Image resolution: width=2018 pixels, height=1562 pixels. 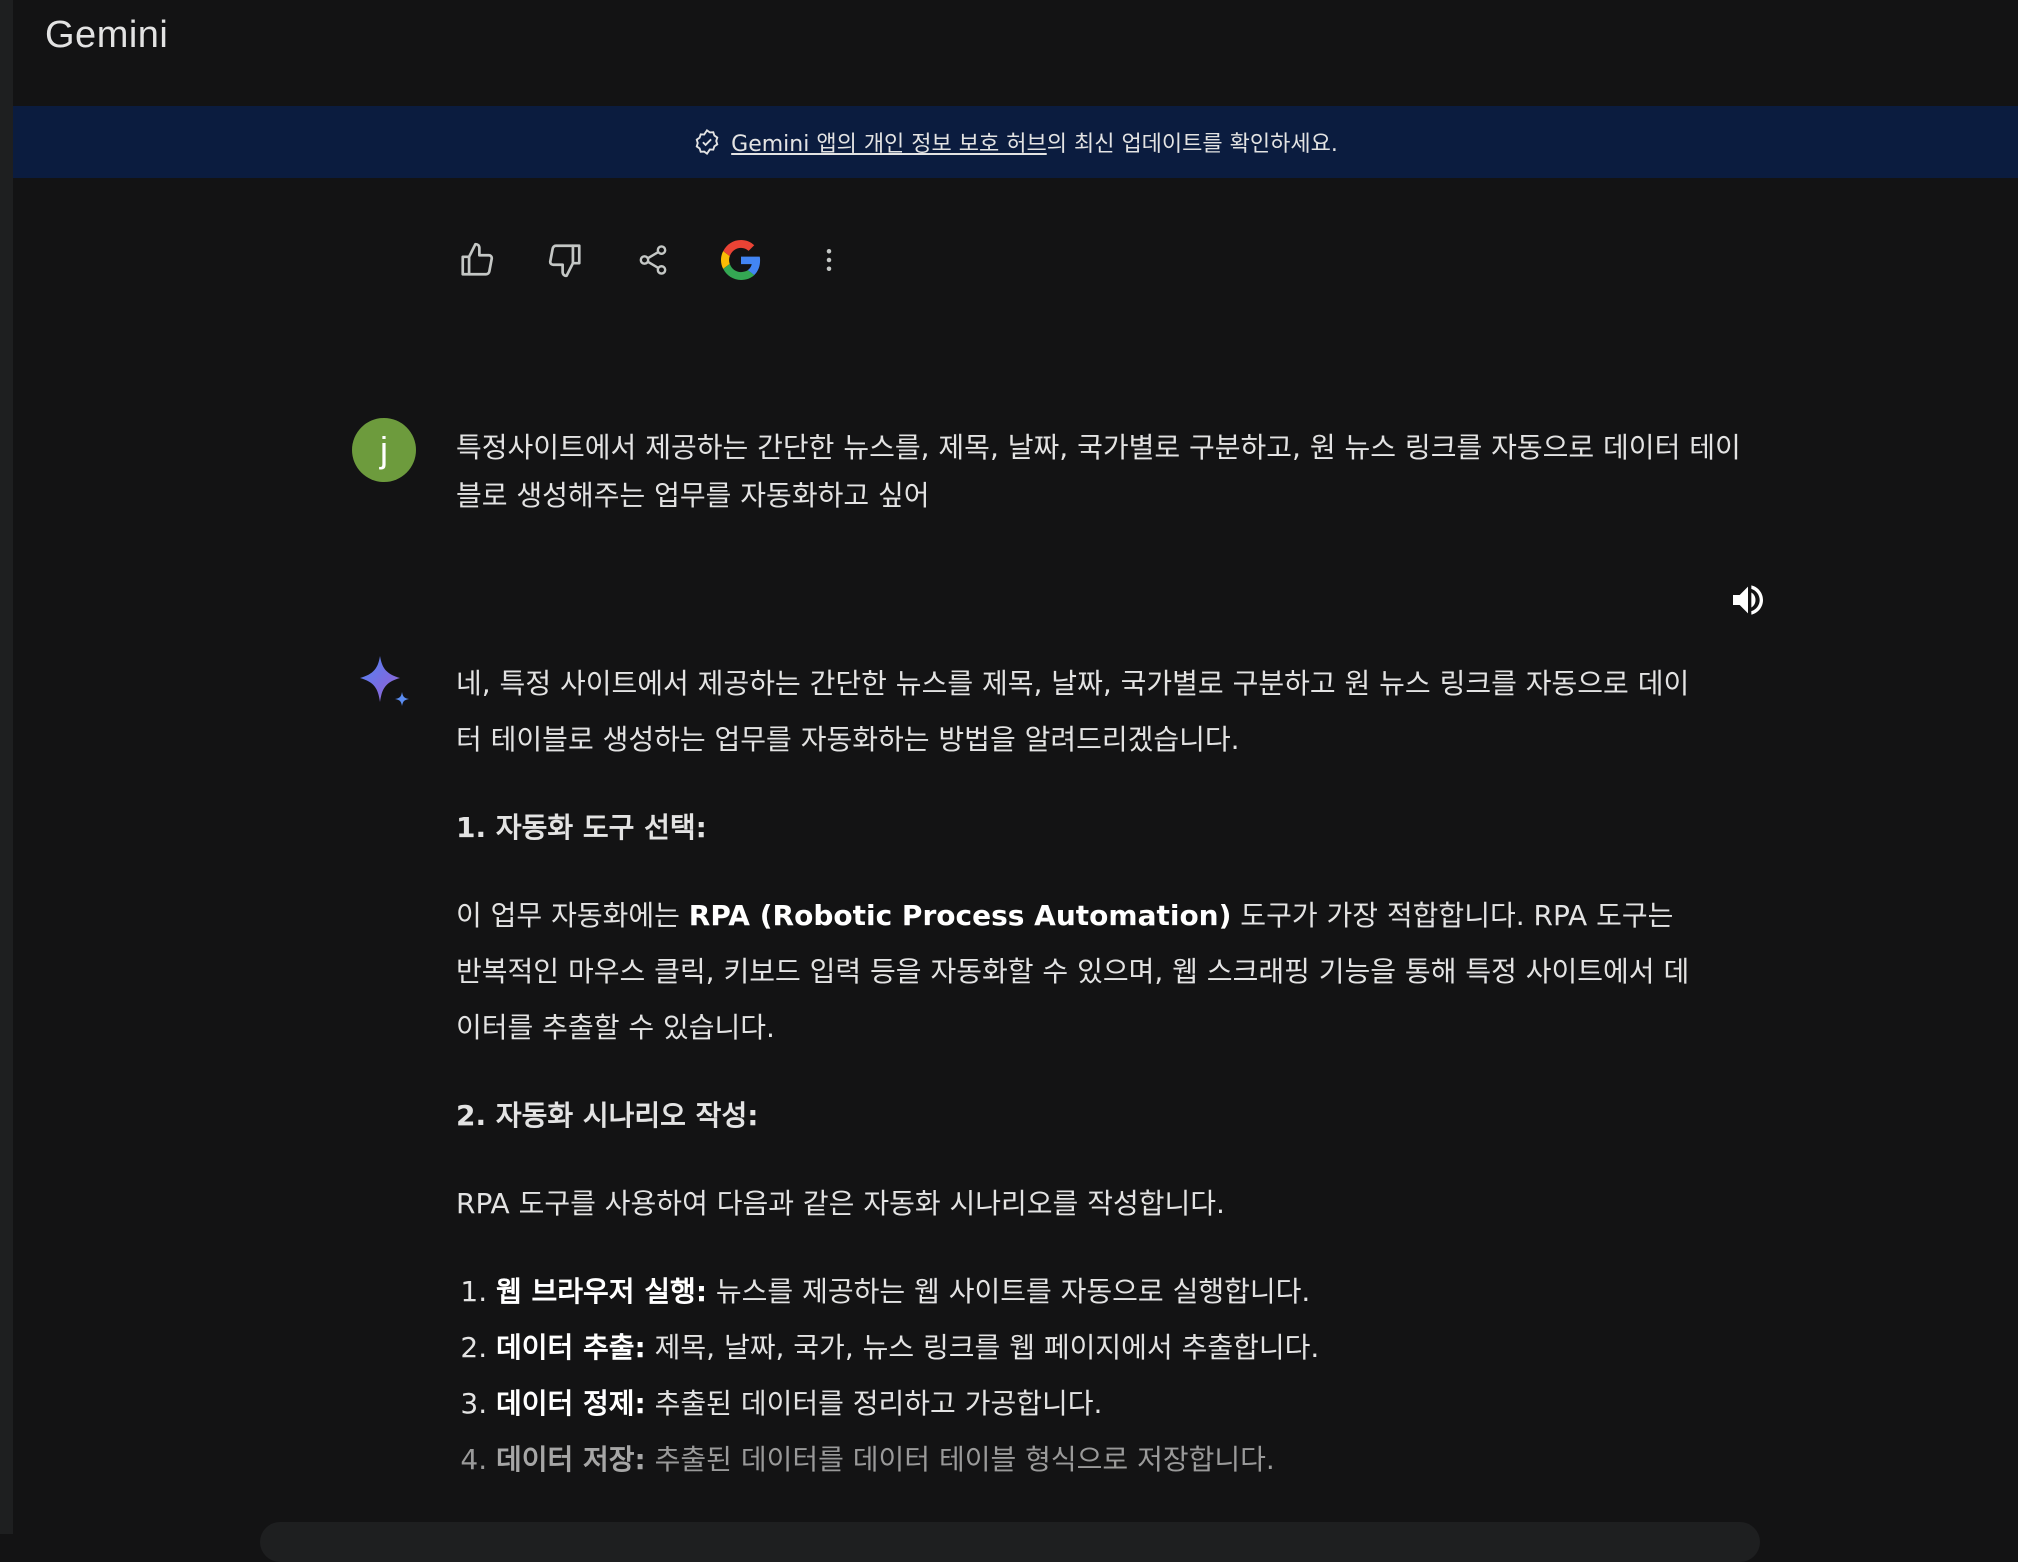 What do you see at coordinates (607, 1115) in the screenshot?
I see `section-heading-2: 2. 자동화 시나리오 작성:` at bounding box center [607, 1115].